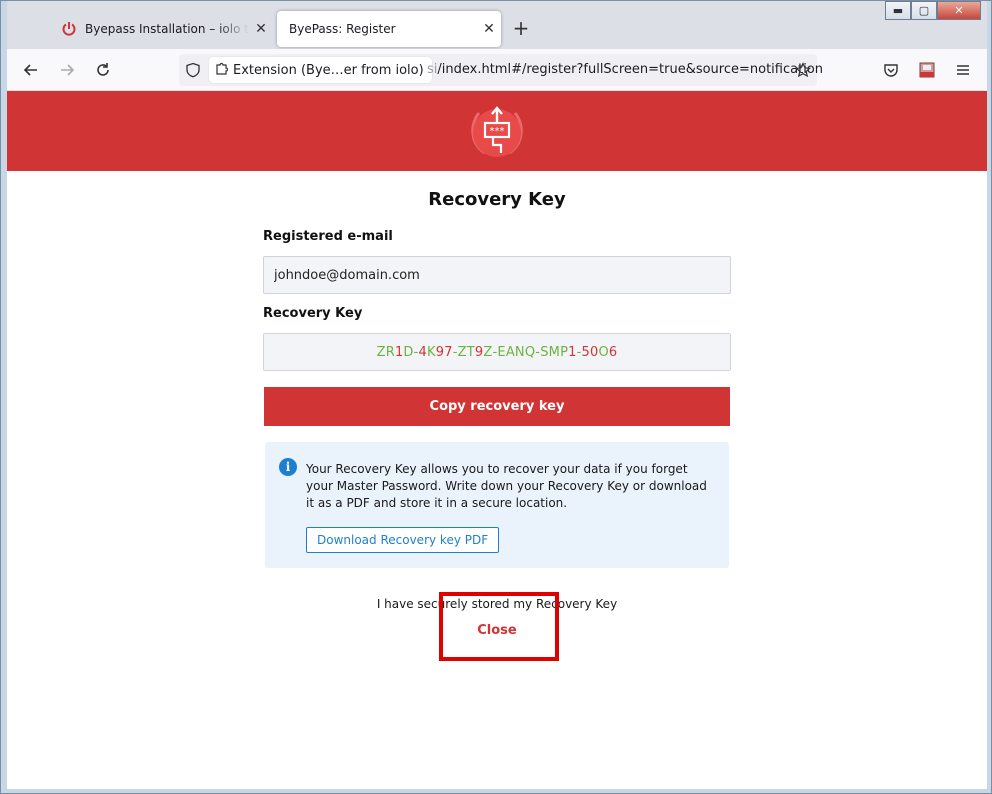 This screenshot has height=794, width=992. What do you see at coordinates (103, 70) in the screenshot?
I see `reload-icon` at bounding box center [103, 70].